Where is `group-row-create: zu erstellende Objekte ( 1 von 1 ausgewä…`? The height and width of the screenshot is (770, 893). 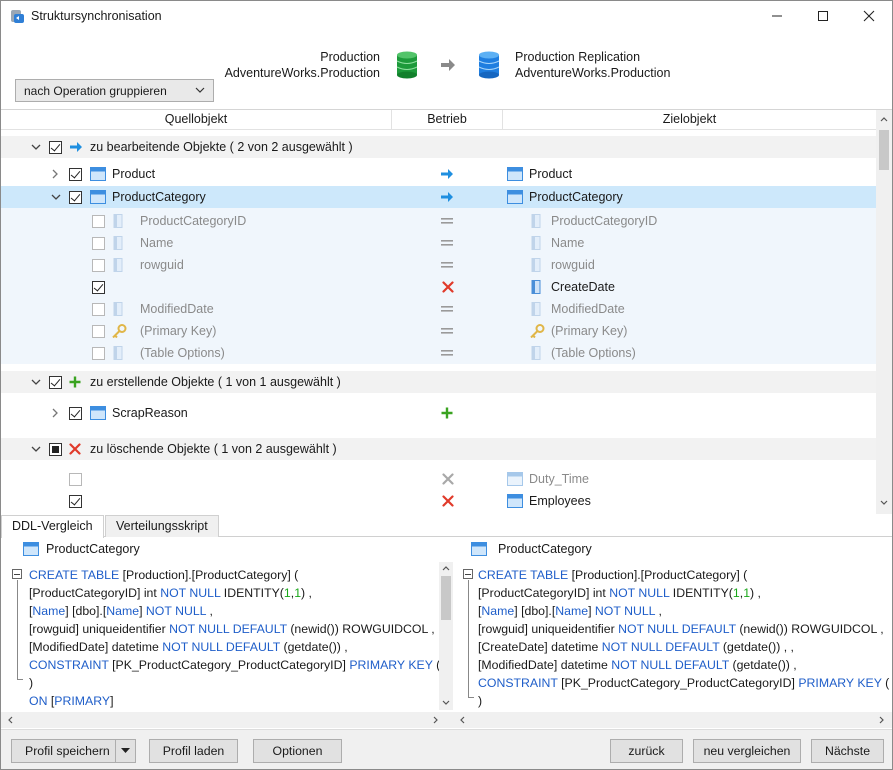
group-row-create: zu erstellende Objekte ( 1 von 1 ausgewä… is located at coordinates (438, 382).